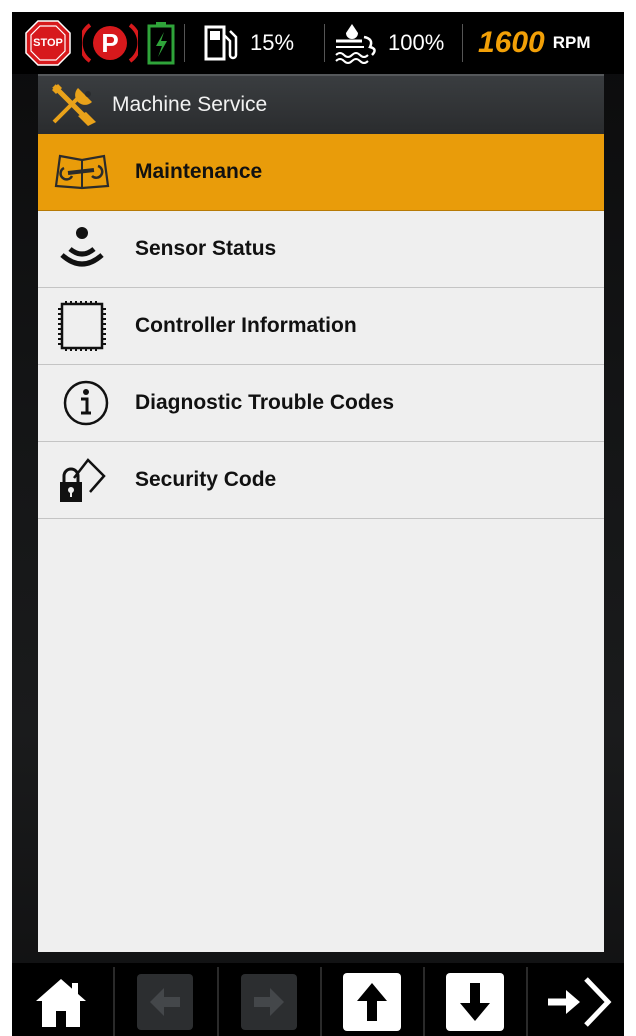  Describe the element at coordinates (321, 249) in the screenshot. I see `menu-item-sensor-status: Sensor Status` at that location.